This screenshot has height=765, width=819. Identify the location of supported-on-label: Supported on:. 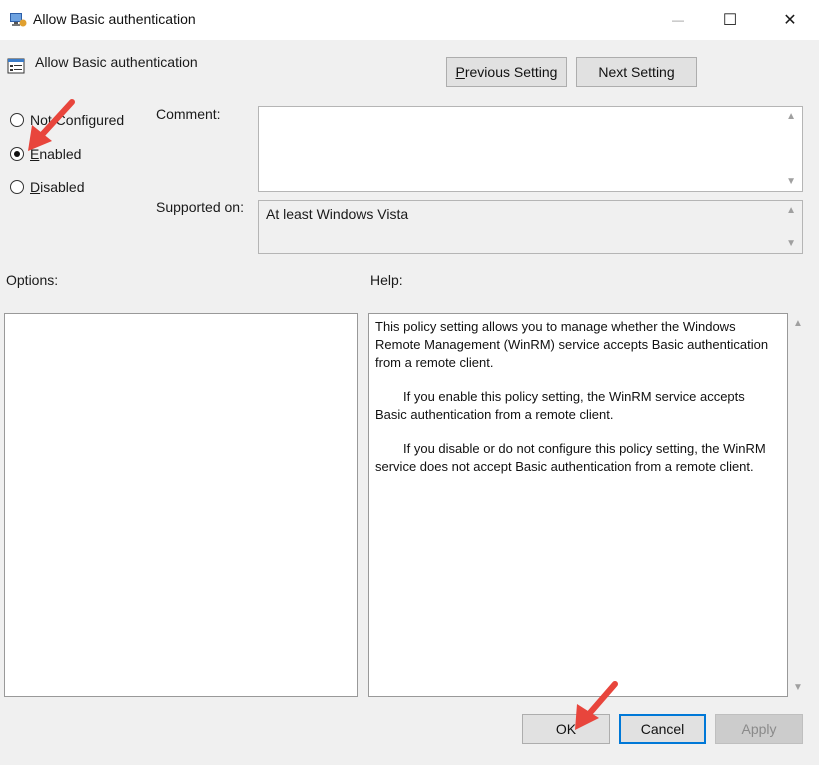
(200, 207).